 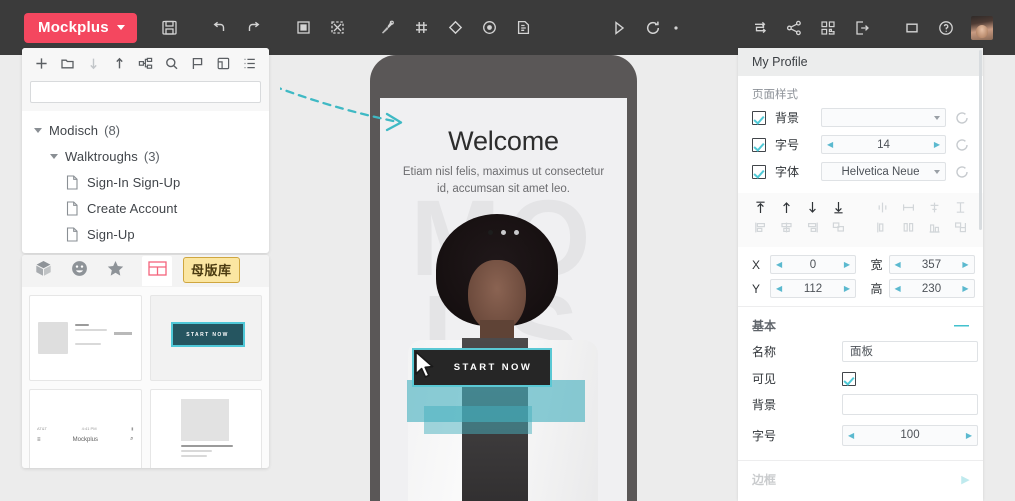 I want to click on redo-icon, so click(x=254, y=28).